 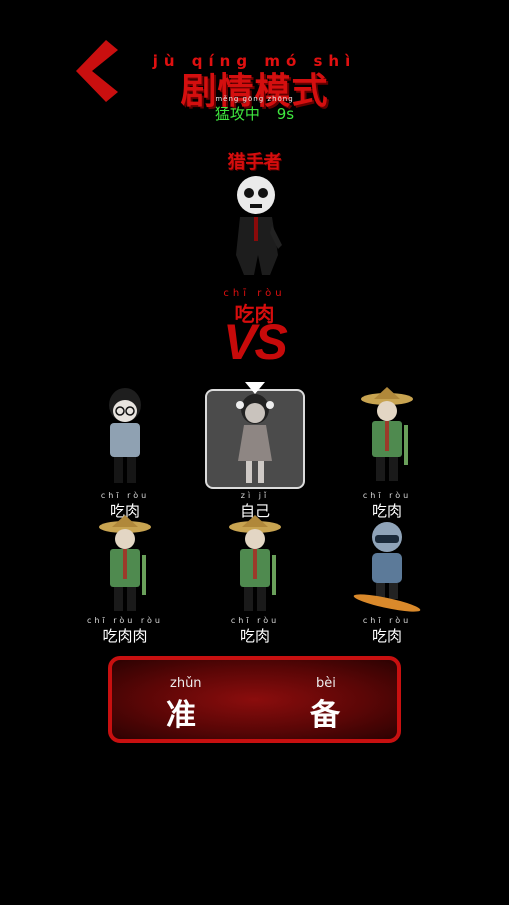 I want to click on player-6-name: 吃肉, so click(x=386, y=636).